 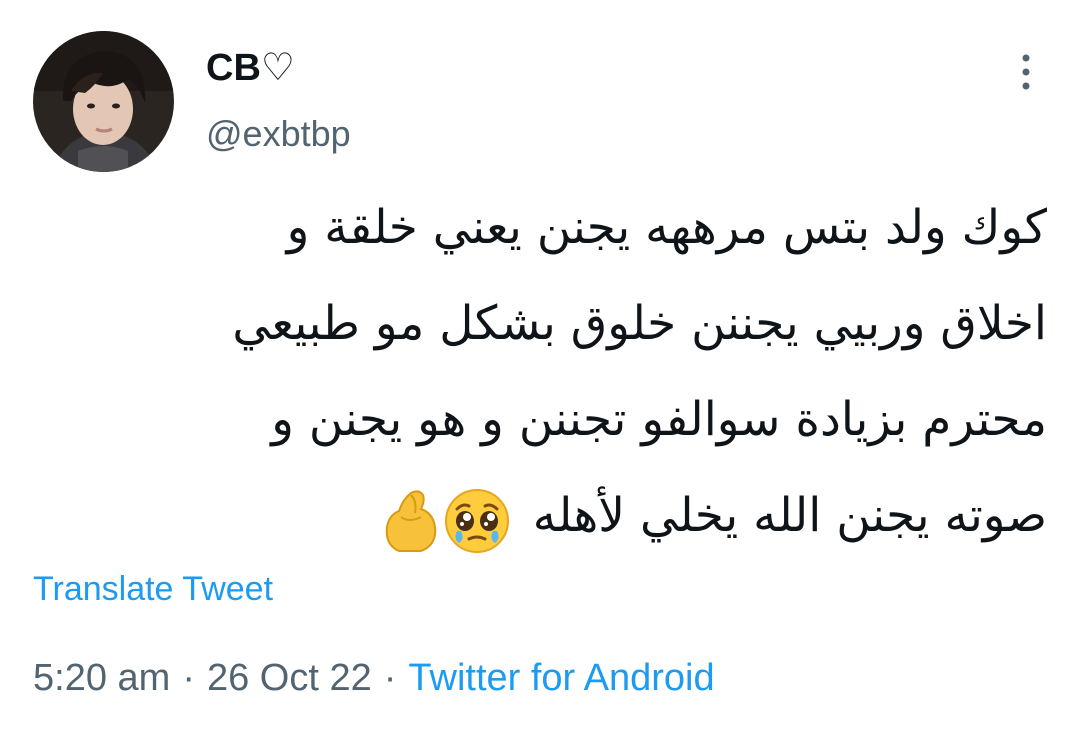 What do you see at coordinates (659, 419) in the screenshot?
I see `tweet-text-line: محترم بزيادة سوالفو تجننن و هو يجنن و` at bounding box center [659, 419].